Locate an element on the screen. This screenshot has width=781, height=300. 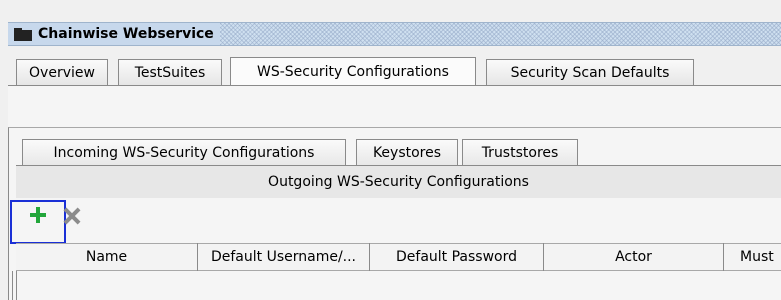
column-must: Must is located at coordinates (752, 257).